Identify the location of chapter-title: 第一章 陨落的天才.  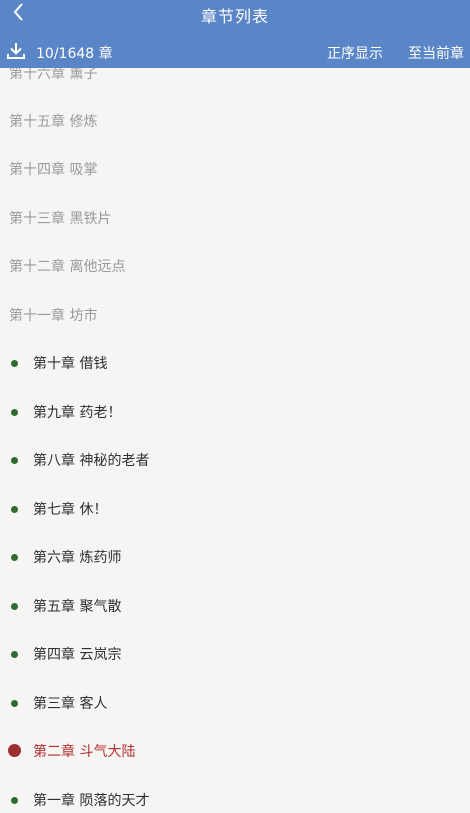
(91, 801).